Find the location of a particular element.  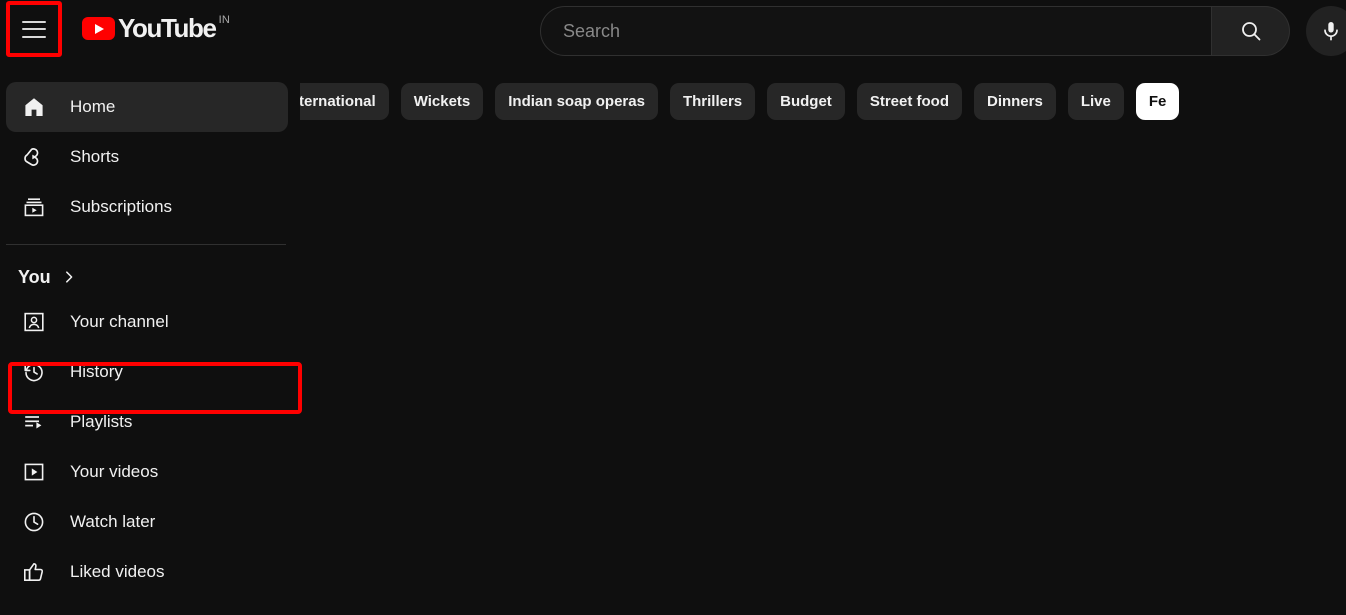

sidebar-item-label: Home is located at coordinates (93, 106).